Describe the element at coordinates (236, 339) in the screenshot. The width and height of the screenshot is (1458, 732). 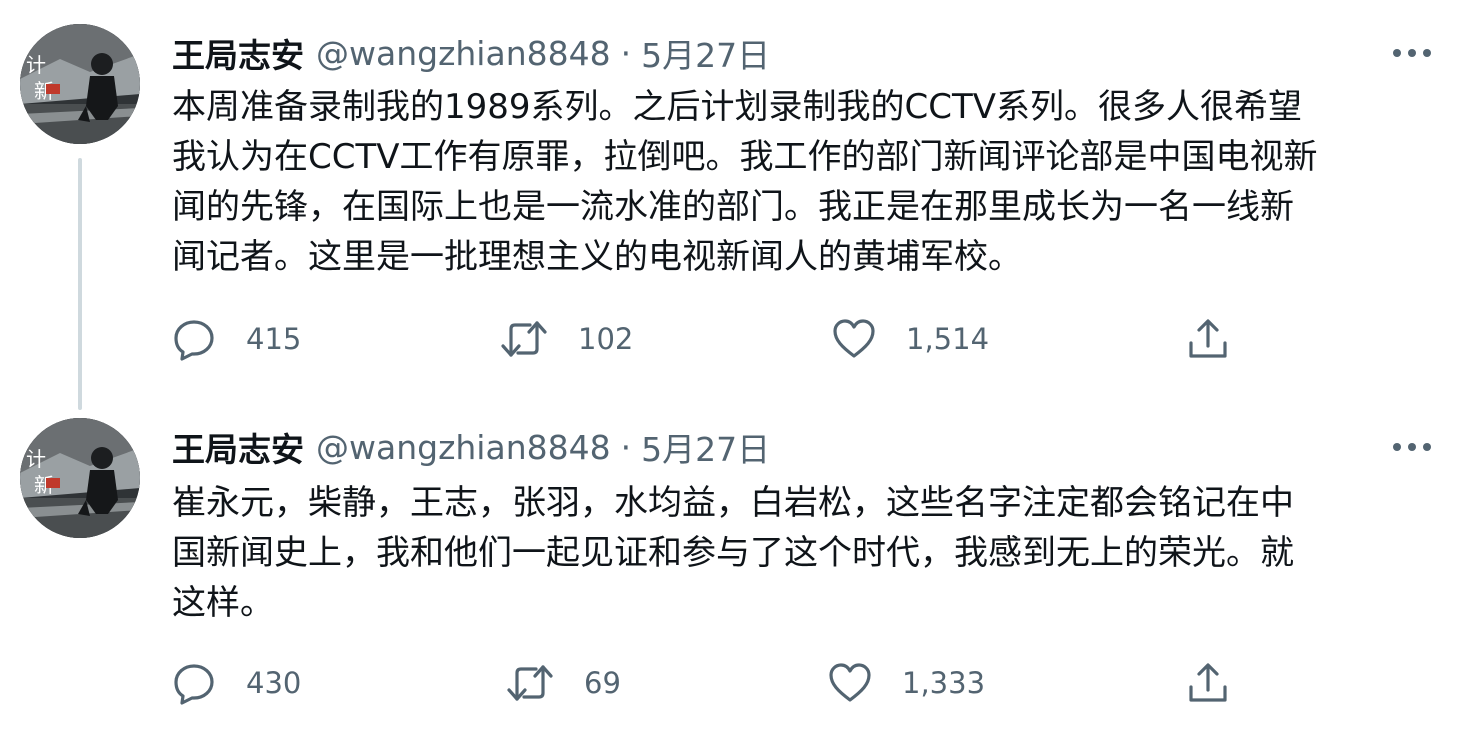
I see `reply-button: 415` at that location.